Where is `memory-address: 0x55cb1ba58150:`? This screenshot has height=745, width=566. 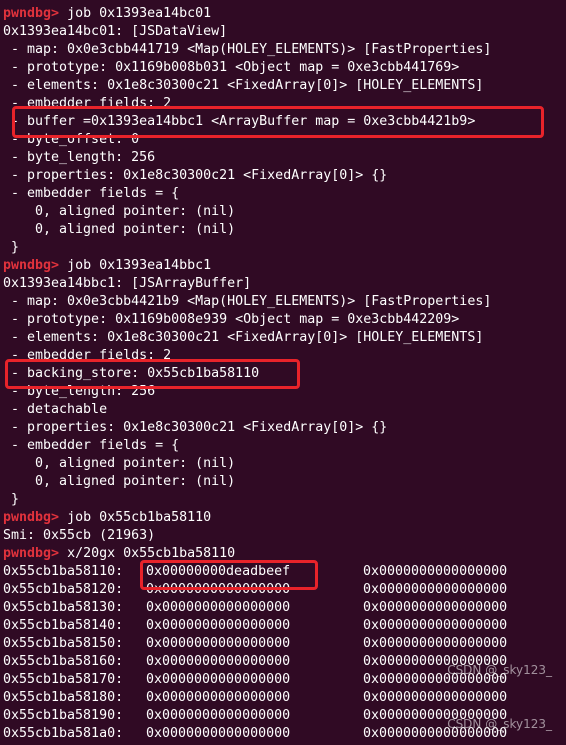 memory-address: 0x55cb1ba58150: is located at coordinates (63, 643).